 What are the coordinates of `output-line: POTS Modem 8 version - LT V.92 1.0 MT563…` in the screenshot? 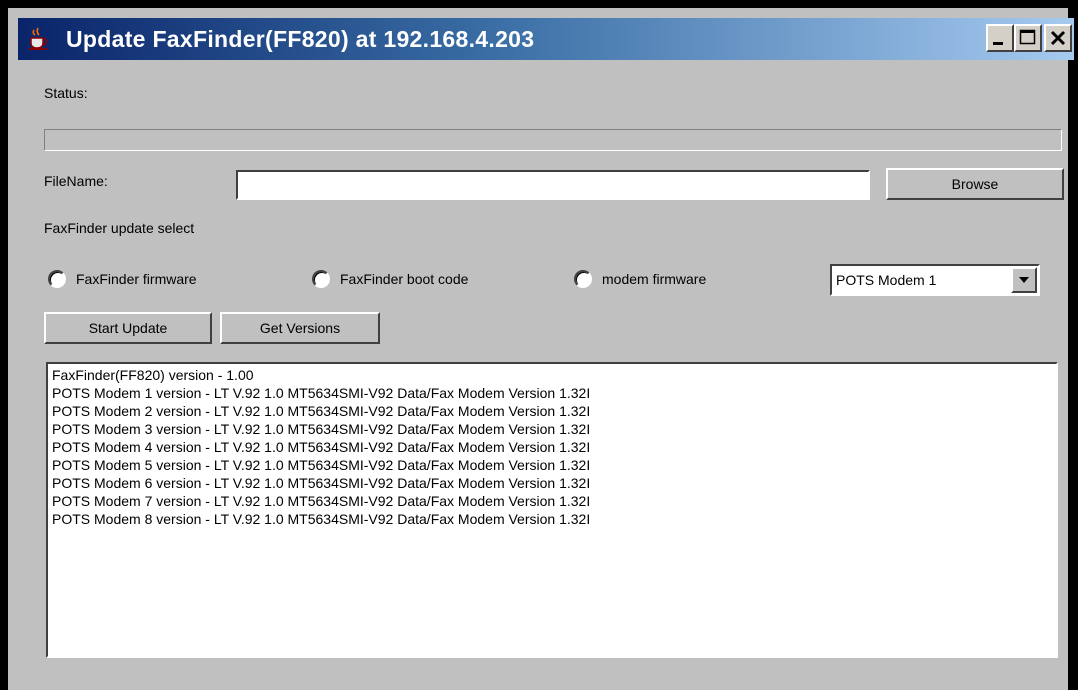 It's located at (321, 519).